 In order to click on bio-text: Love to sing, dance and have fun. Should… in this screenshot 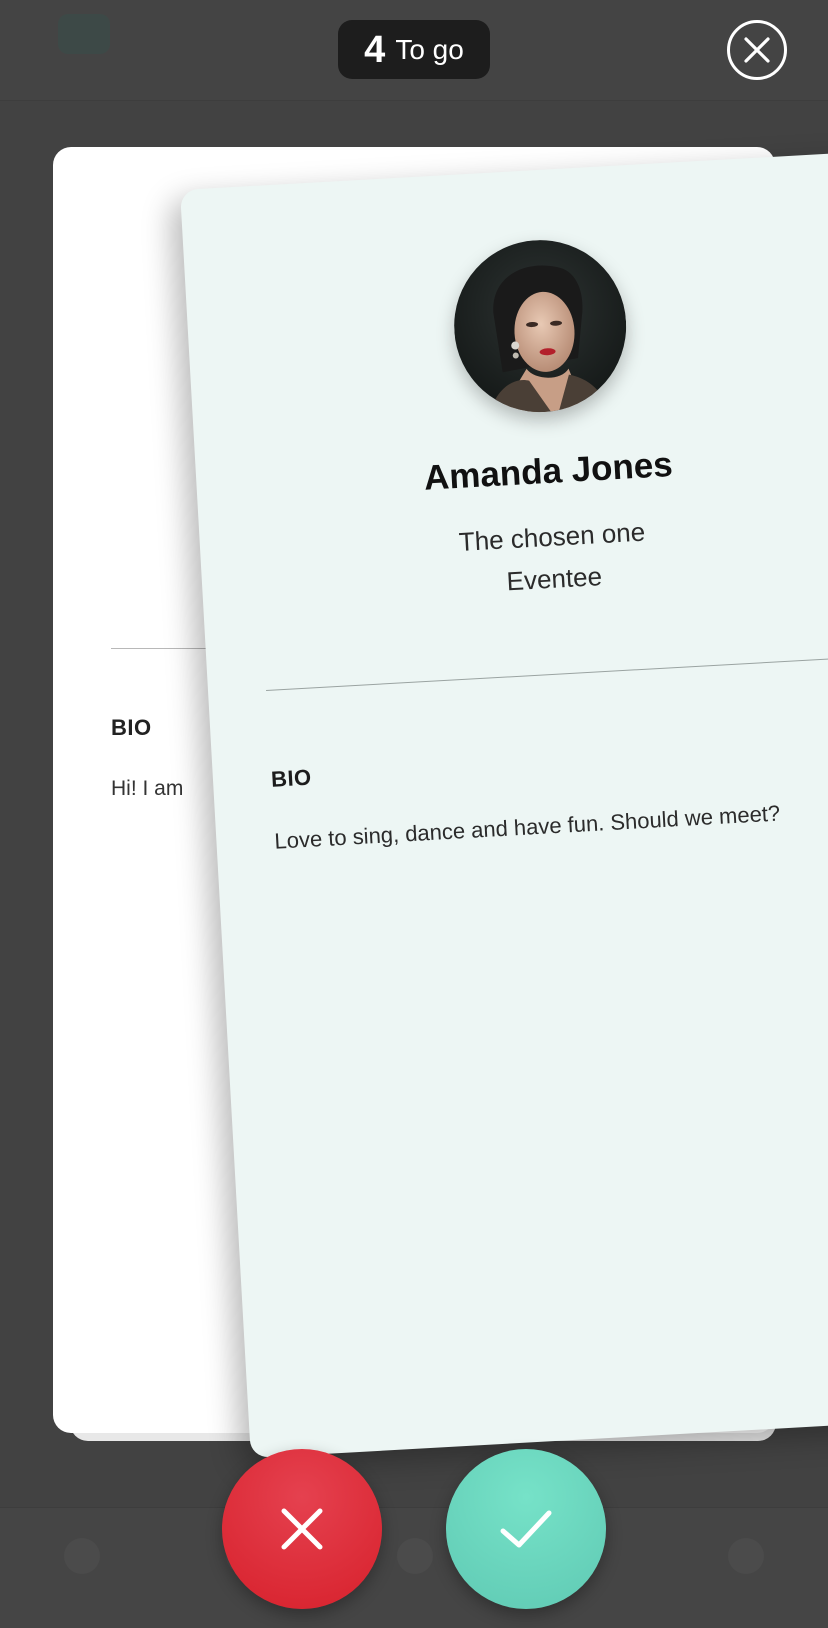, I will do `click(527, 827)`.